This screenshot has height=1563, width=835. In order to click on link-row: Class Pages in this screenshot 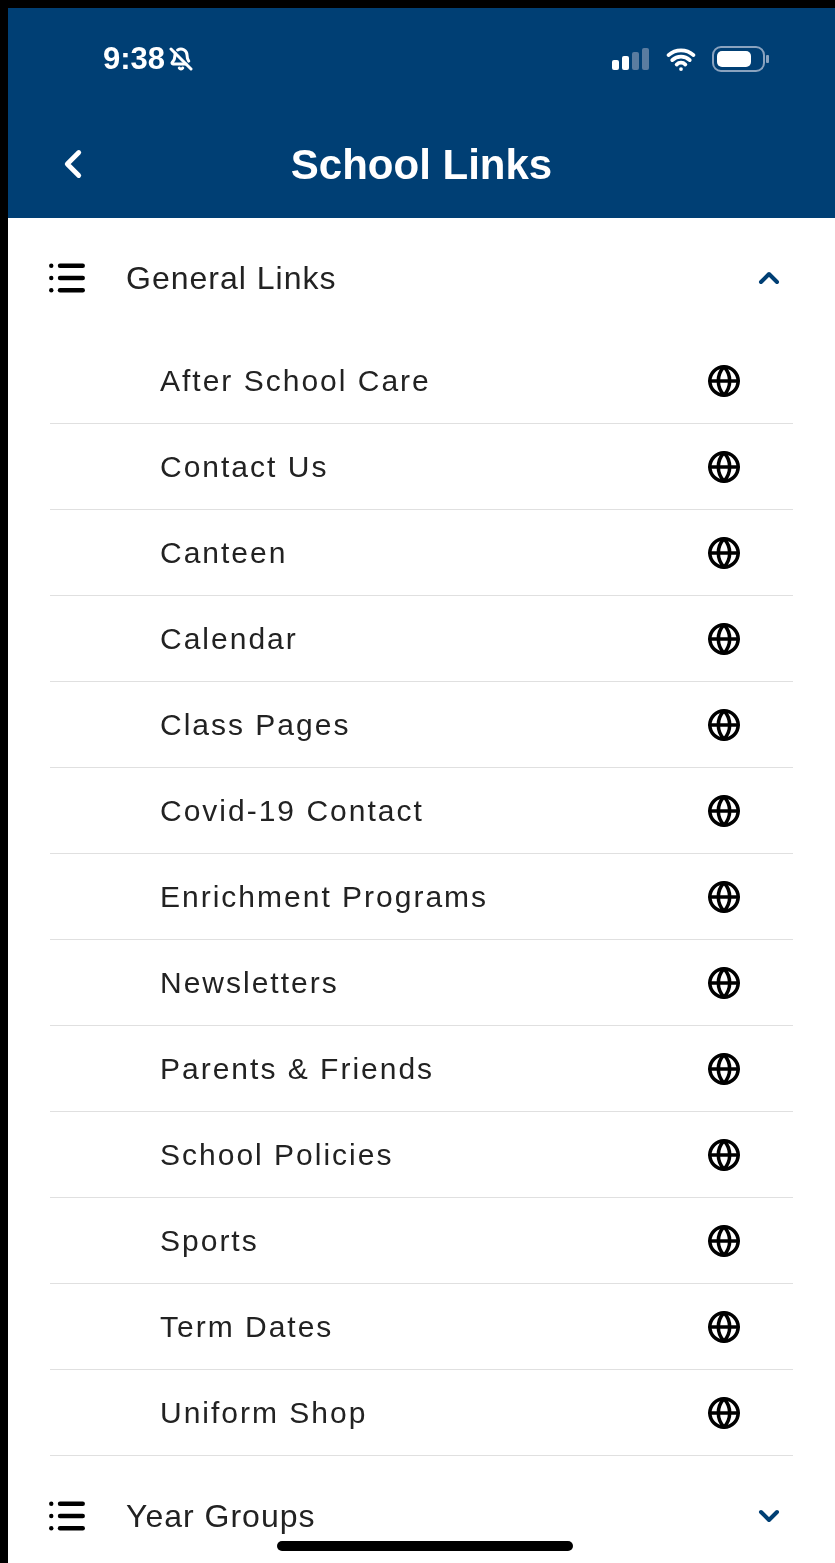, I will do `click(421, 725)`.